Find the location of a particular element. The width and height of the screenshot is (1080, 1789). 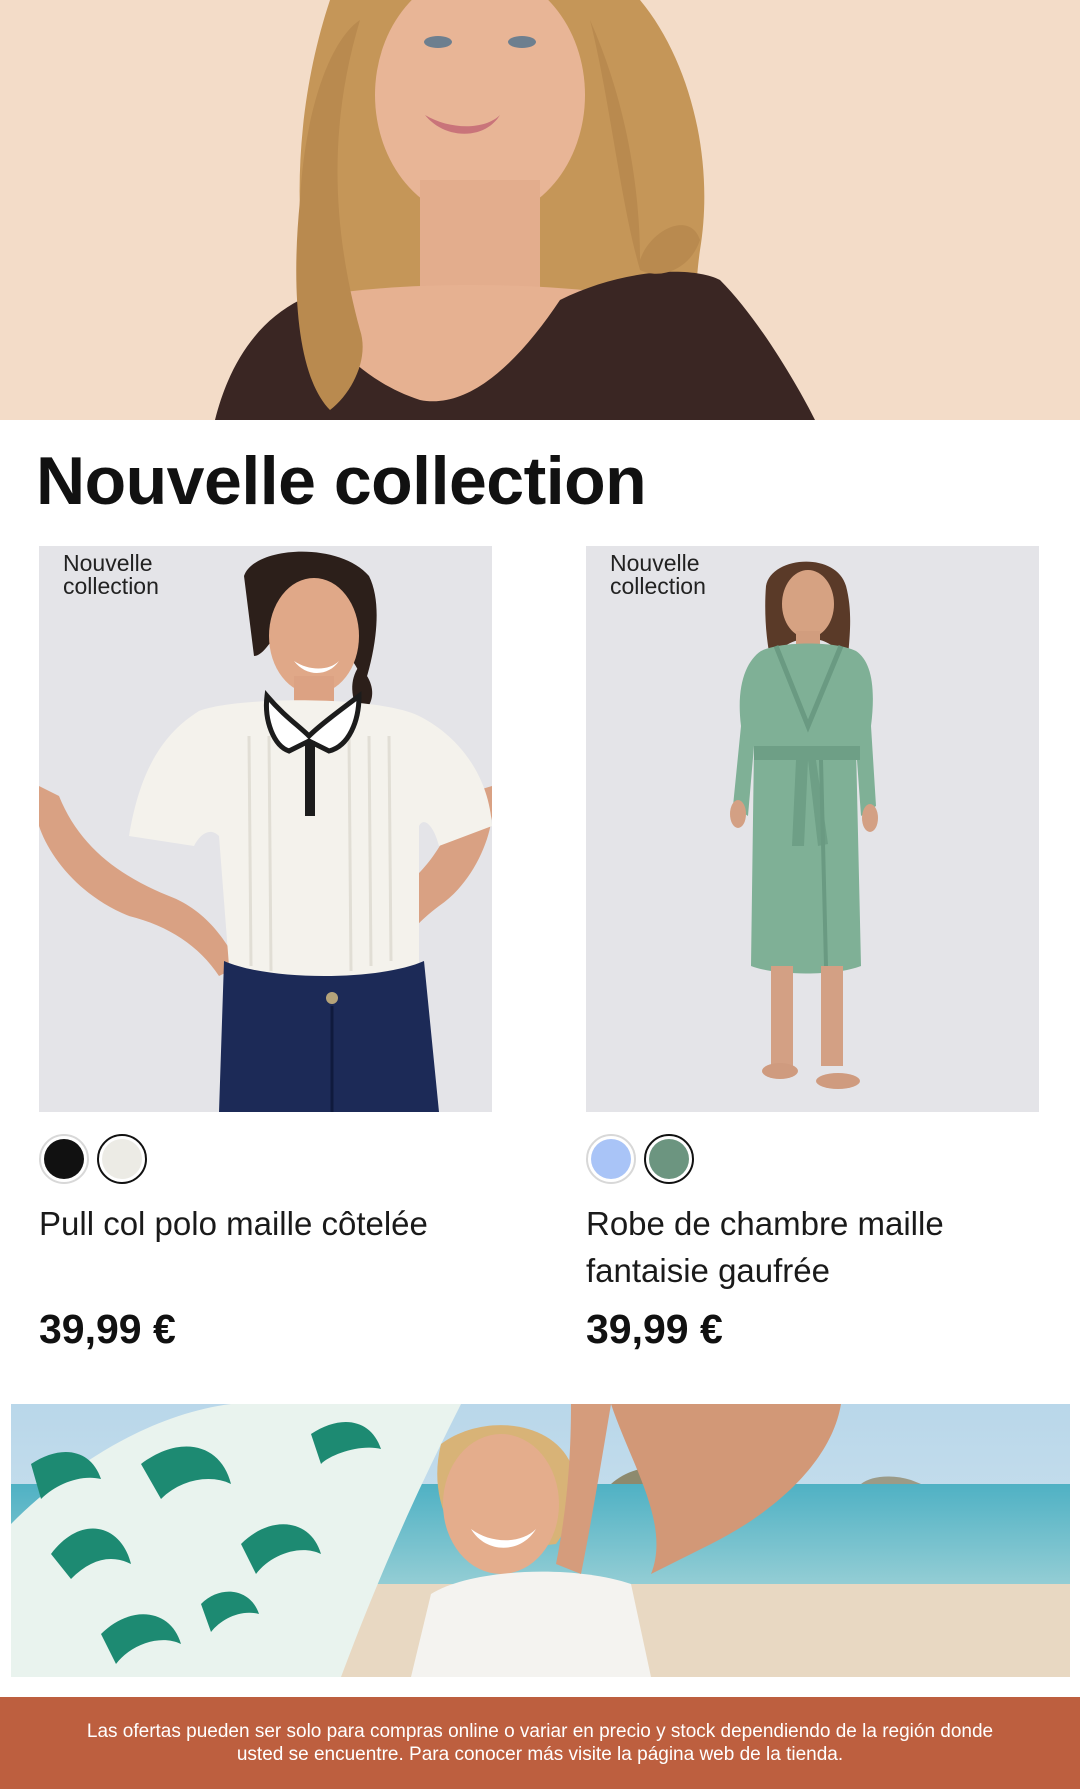

color-swatch-ecru is located at coordinates (122, 1159).